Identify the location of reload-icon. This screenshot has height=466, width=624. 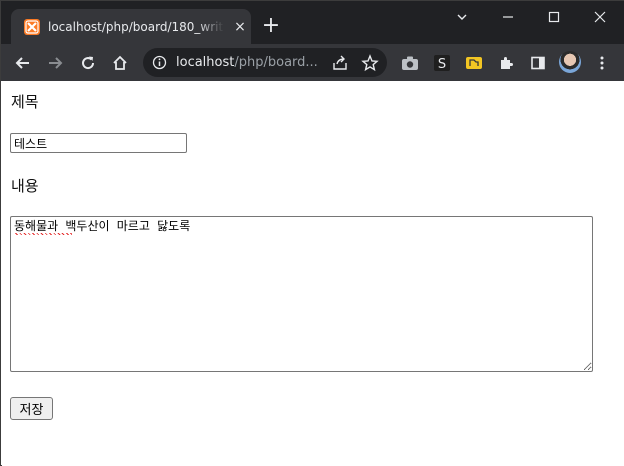
(88, 63).